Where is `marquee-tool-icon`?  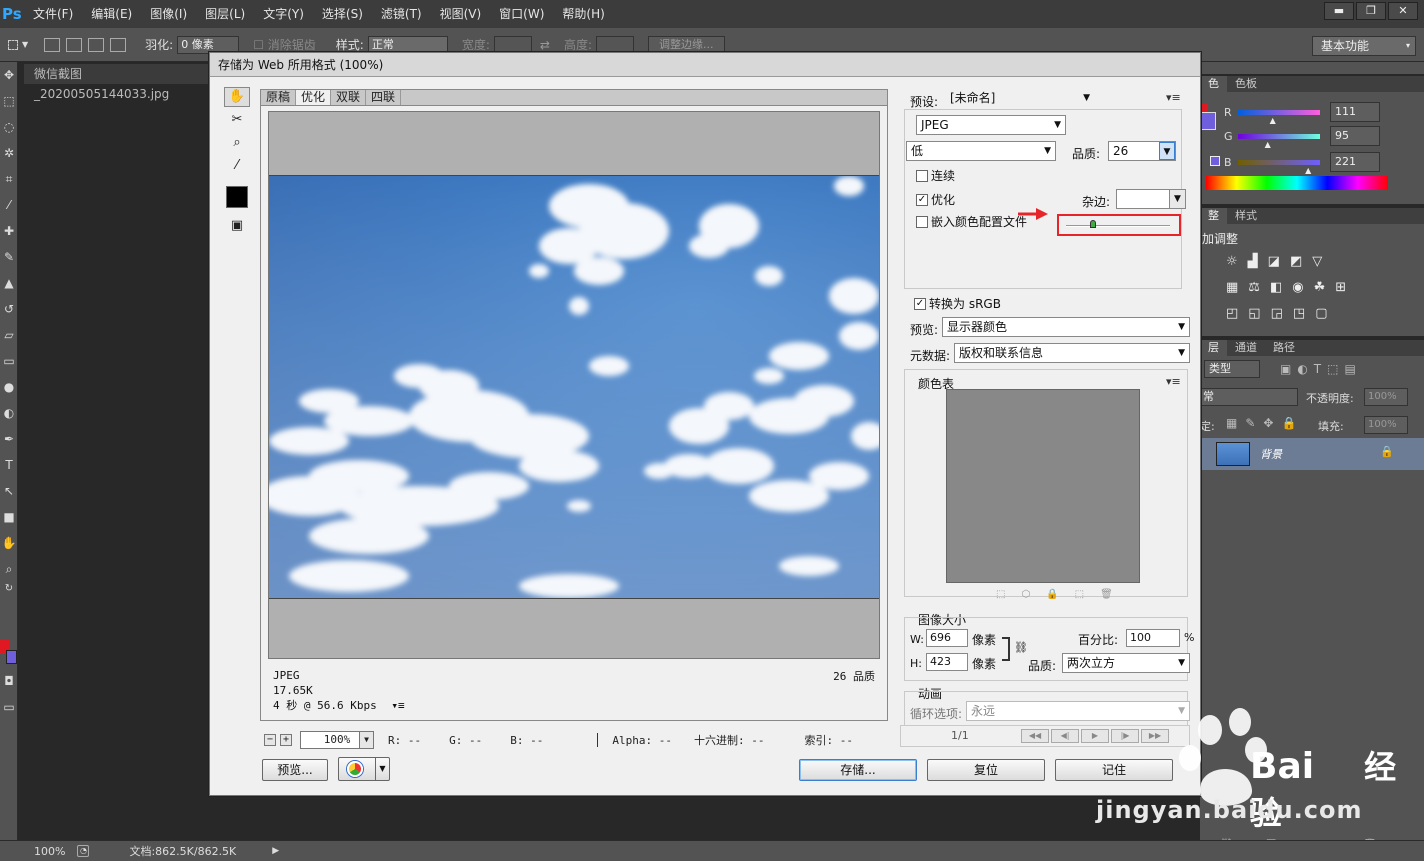
marquee-tool-icon is located at coordinates (13, 44).